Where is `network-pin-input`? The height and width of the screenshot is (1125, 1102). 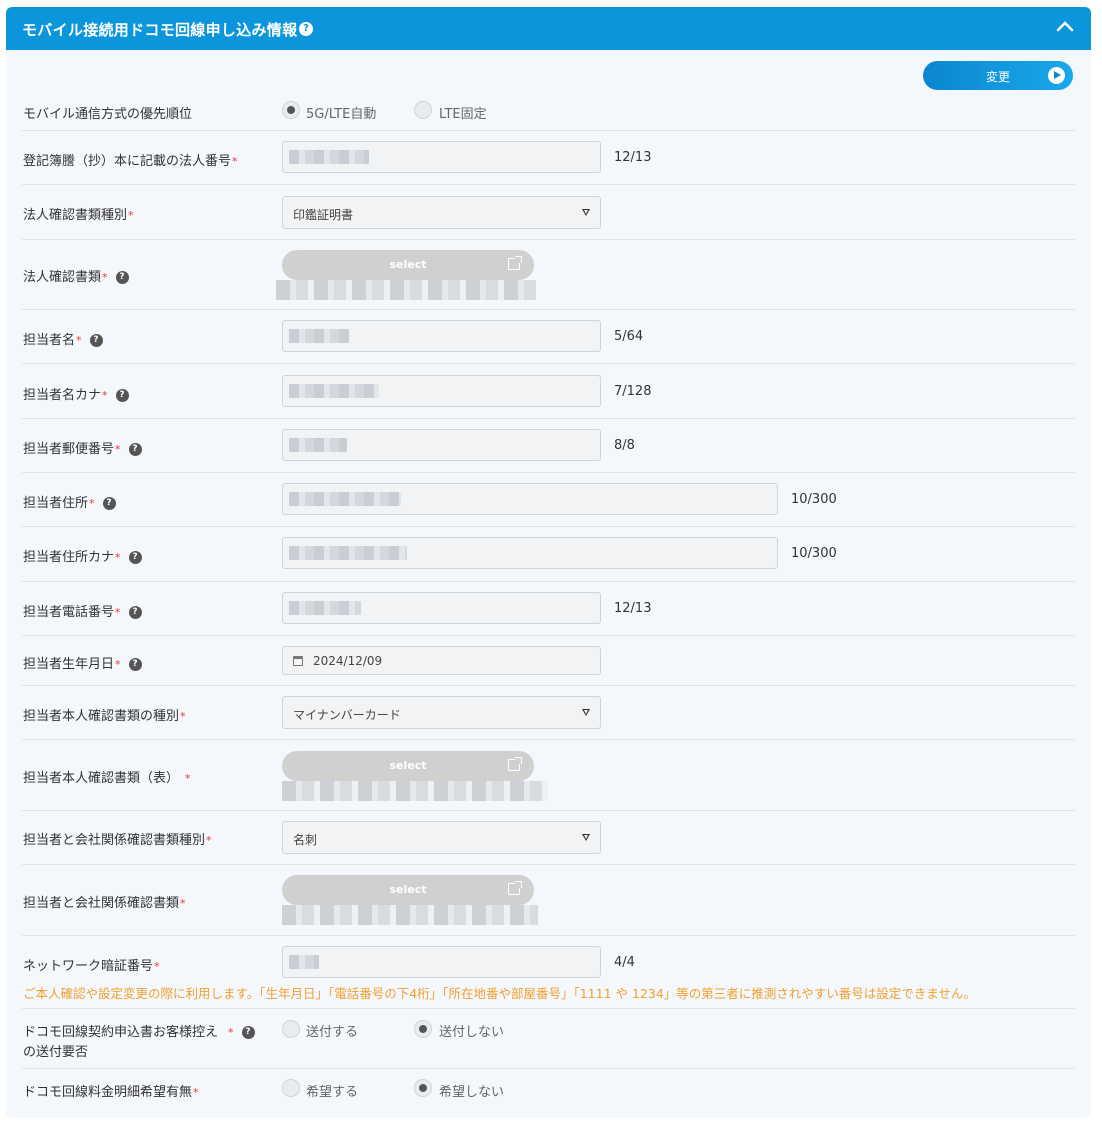
network-pin-input is located at coordinates (441, 962).